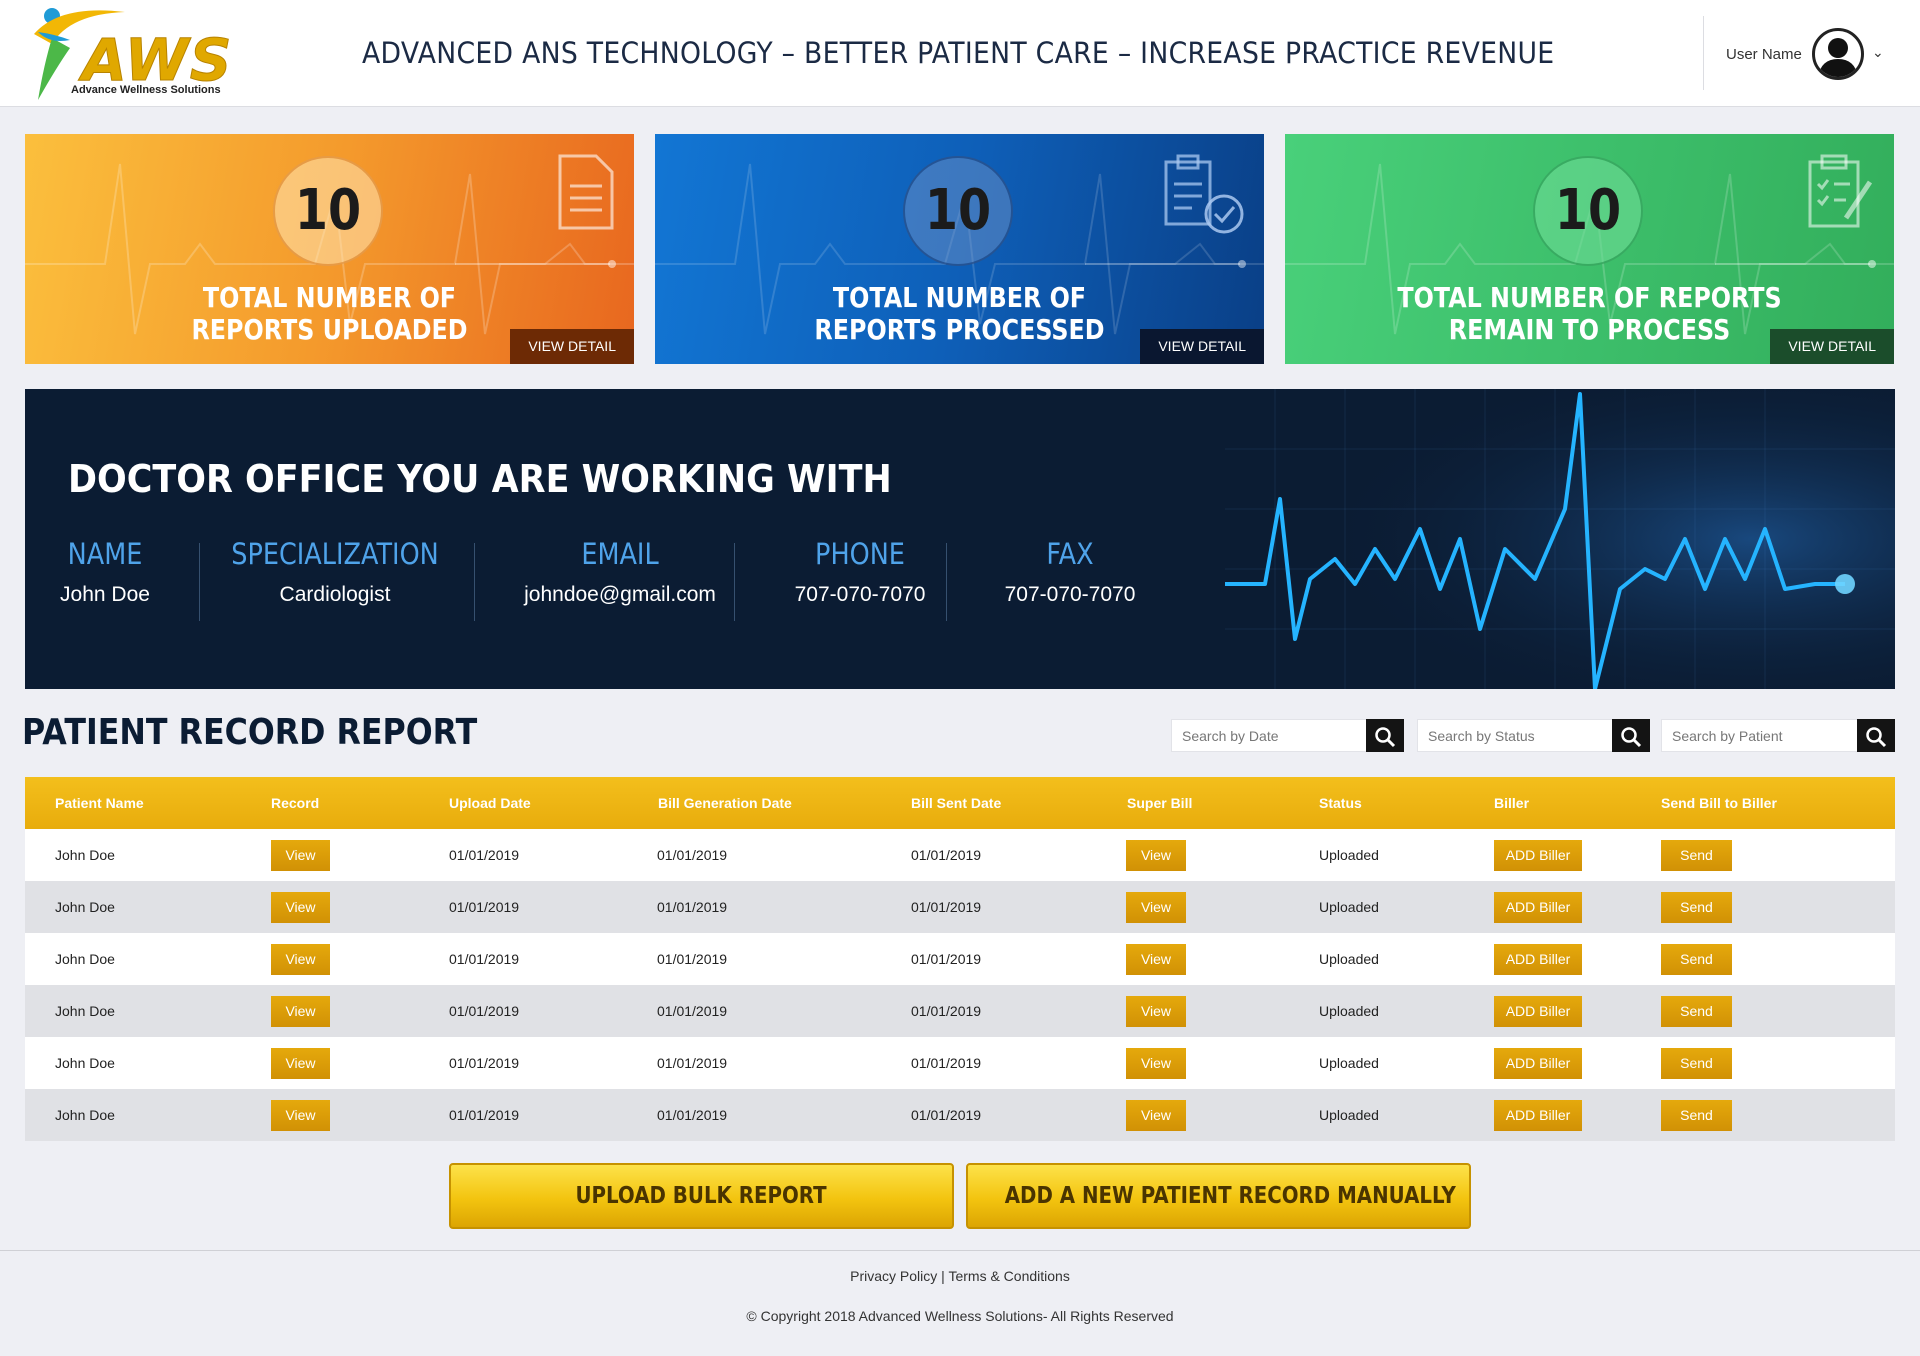 Image resolution: width=1920 pixels, height=1356 pixels. I want to click on clipboard-edit-icon, so click(1840, 191).